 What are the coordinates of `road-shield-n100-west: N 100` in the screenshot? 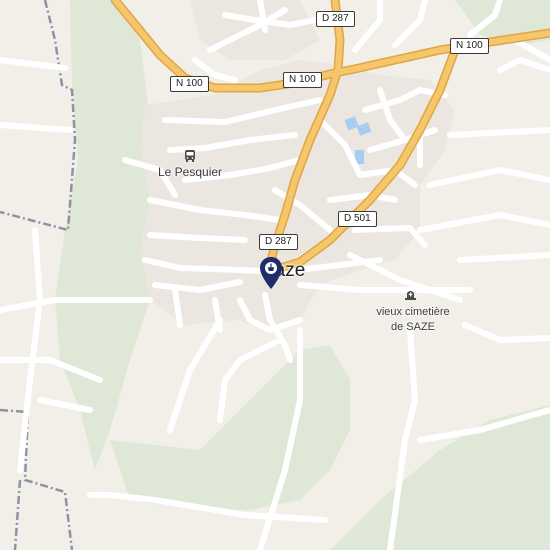 It's located at (189, 84).